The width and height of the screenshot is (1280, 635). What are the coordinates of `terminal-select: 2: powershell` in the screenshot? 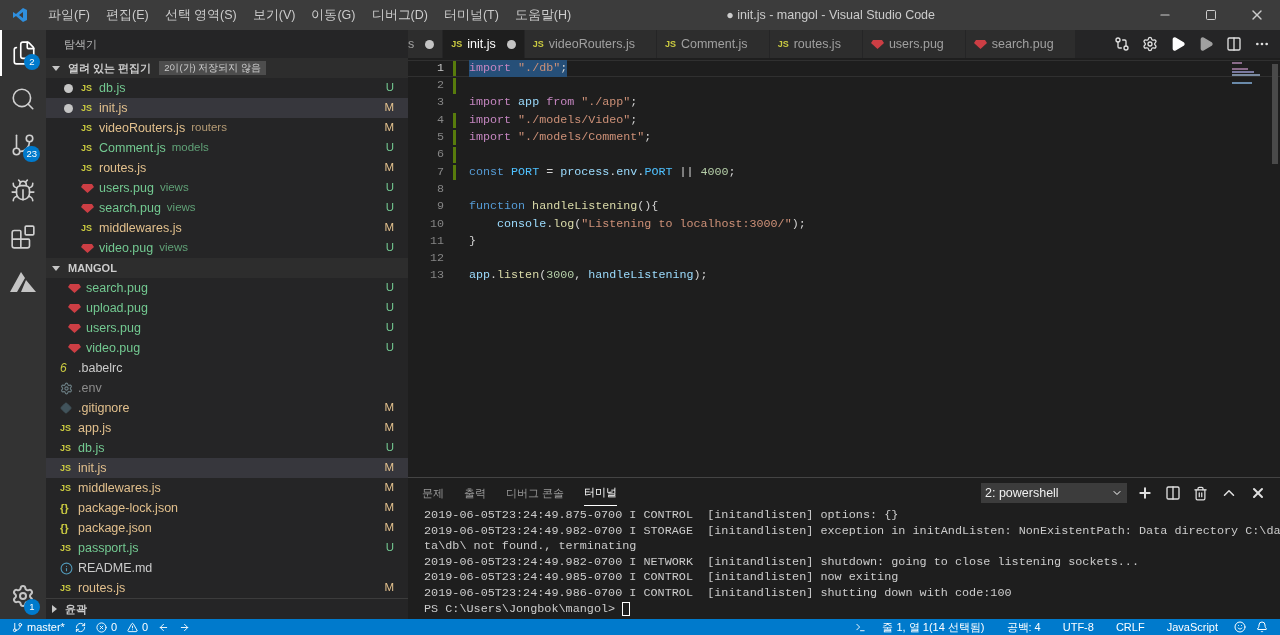 It's located at (1054, 493).